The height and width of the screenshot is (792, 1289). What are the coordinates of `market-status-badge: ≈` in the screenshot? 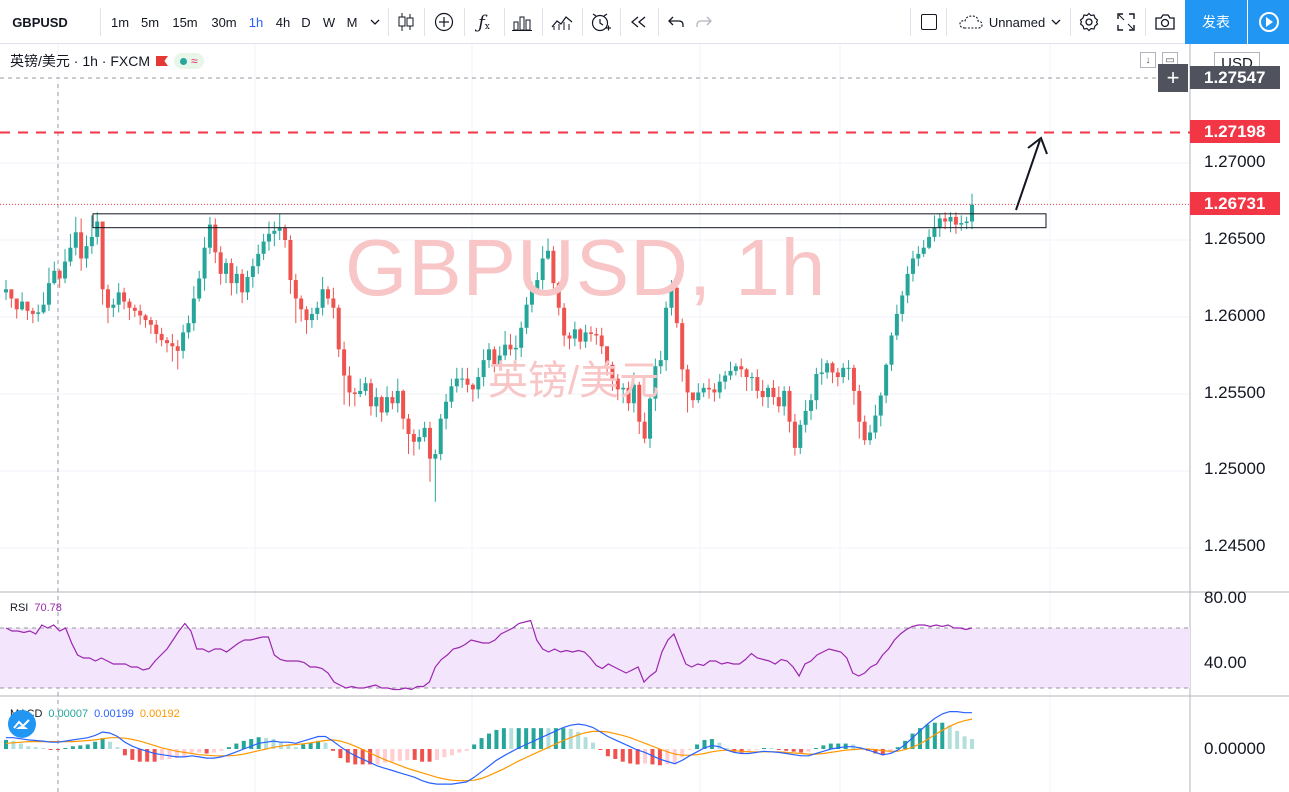 It's located at (189, 61).